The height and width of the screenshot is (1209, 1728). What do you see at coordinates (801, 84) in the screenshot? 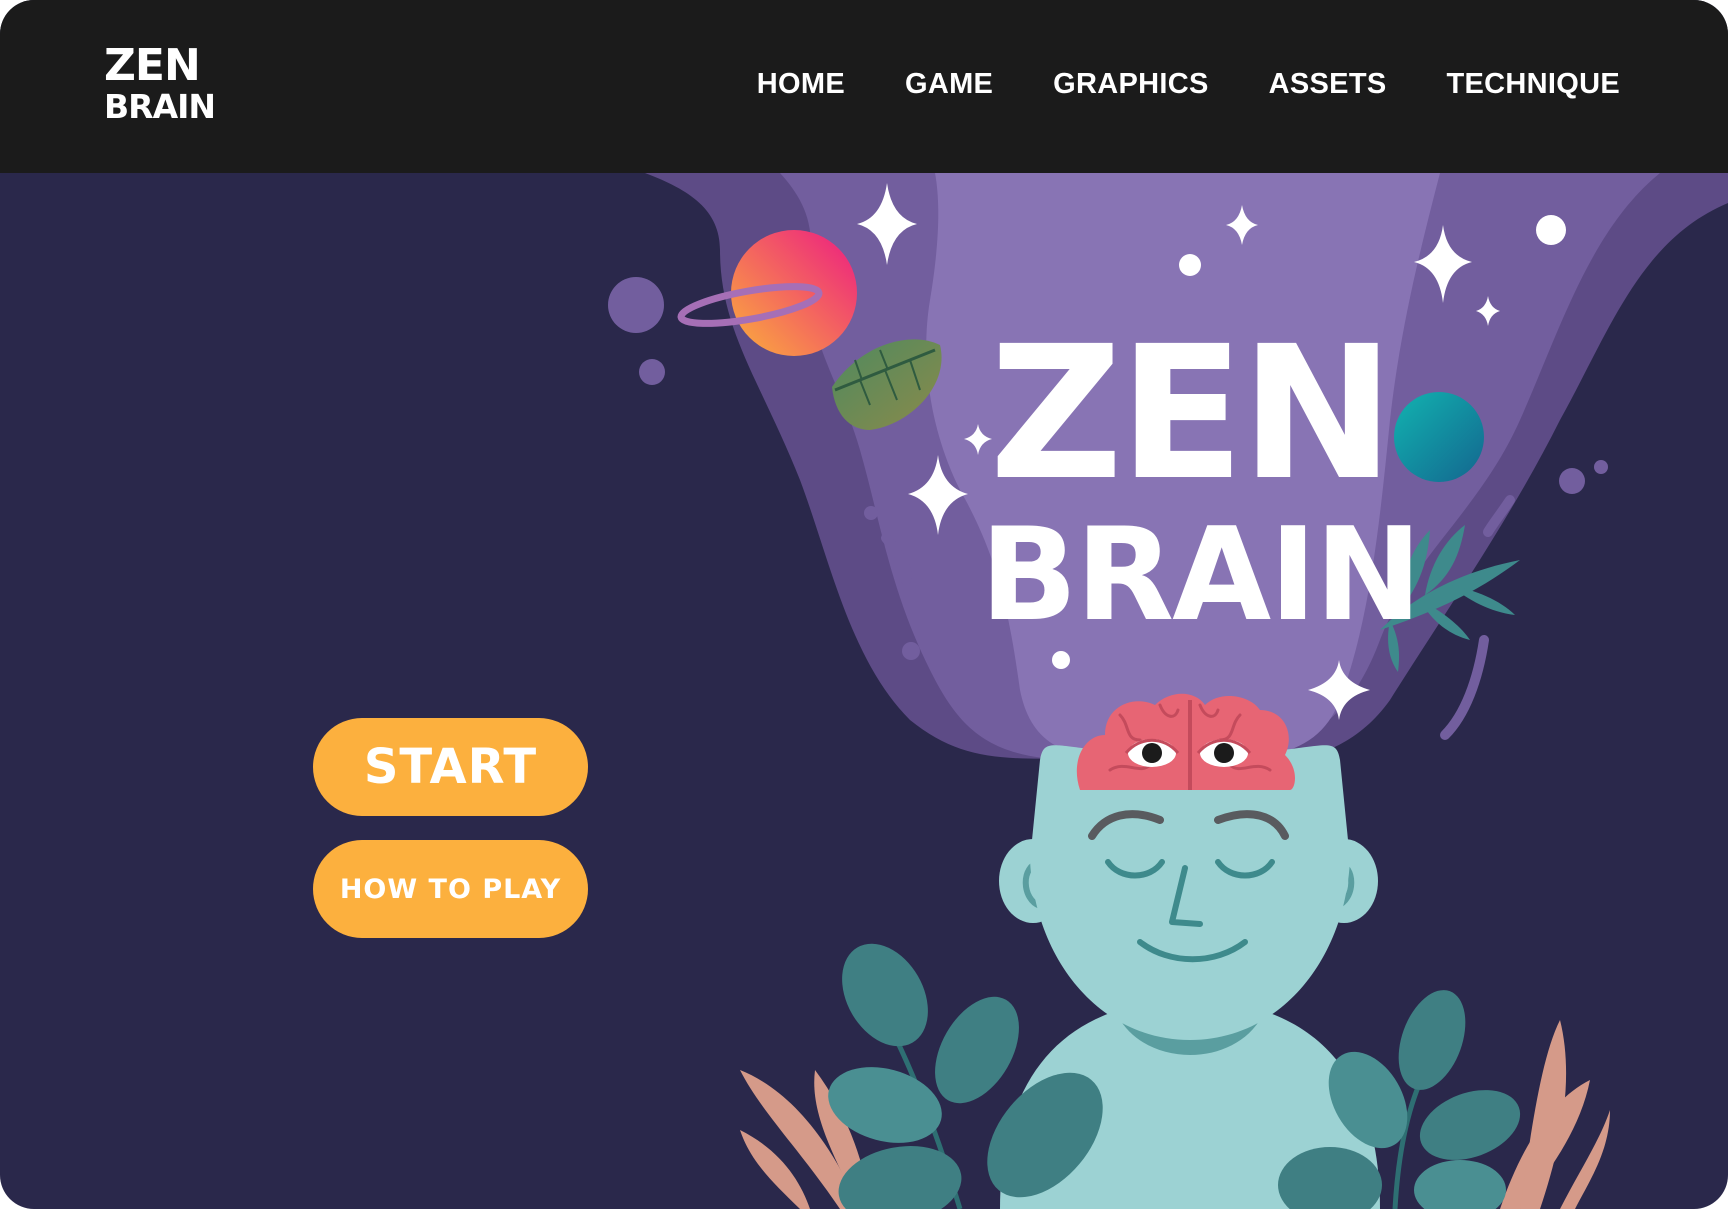
I see `nav-home: HOME` at bounding box center [801, 84].